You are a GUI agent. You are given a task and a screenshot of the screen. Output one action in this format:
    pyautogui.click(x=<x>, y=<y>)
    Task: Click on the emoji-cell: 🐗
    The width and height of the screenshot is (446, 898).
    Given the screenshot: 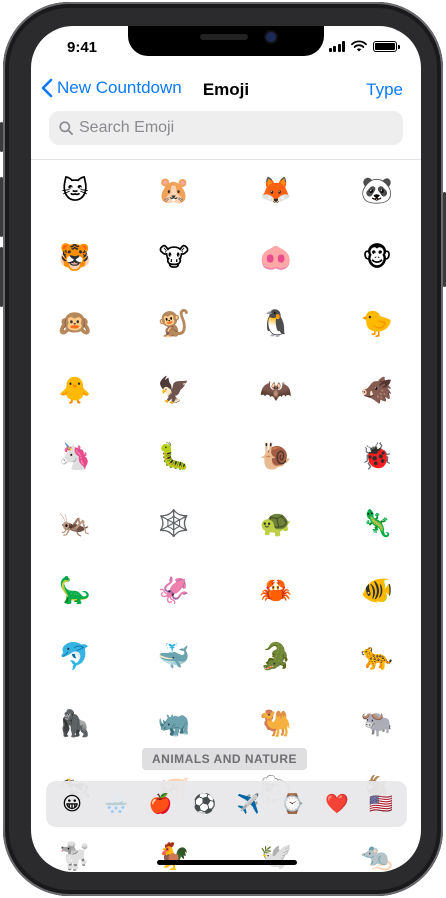 What is the action you would take?
    pyautogui.click(x=377, y=390)
    